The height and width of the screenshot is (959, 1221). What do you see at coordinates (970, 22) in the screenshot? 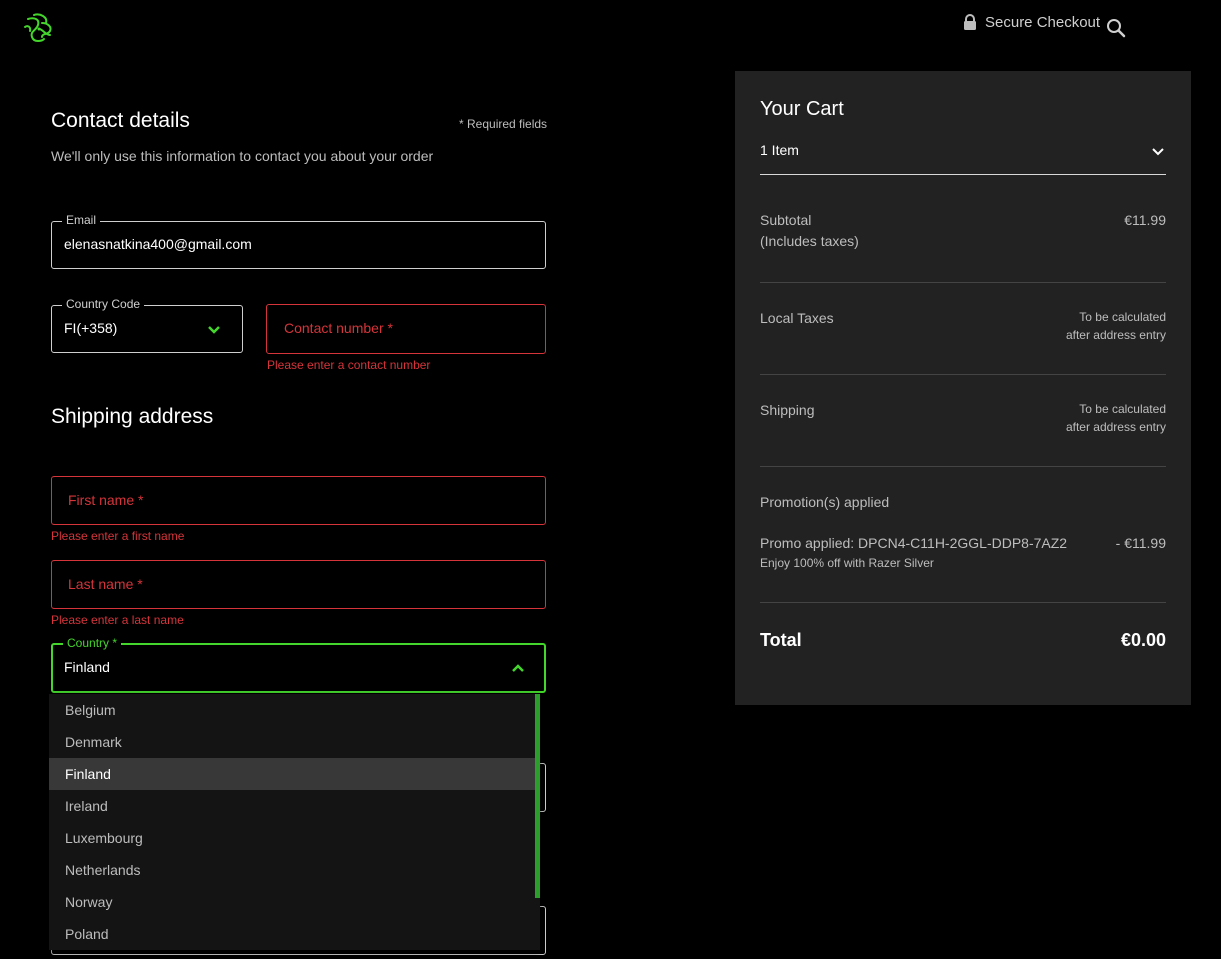
I see `lock-icon` at bounding box center [970, 22].